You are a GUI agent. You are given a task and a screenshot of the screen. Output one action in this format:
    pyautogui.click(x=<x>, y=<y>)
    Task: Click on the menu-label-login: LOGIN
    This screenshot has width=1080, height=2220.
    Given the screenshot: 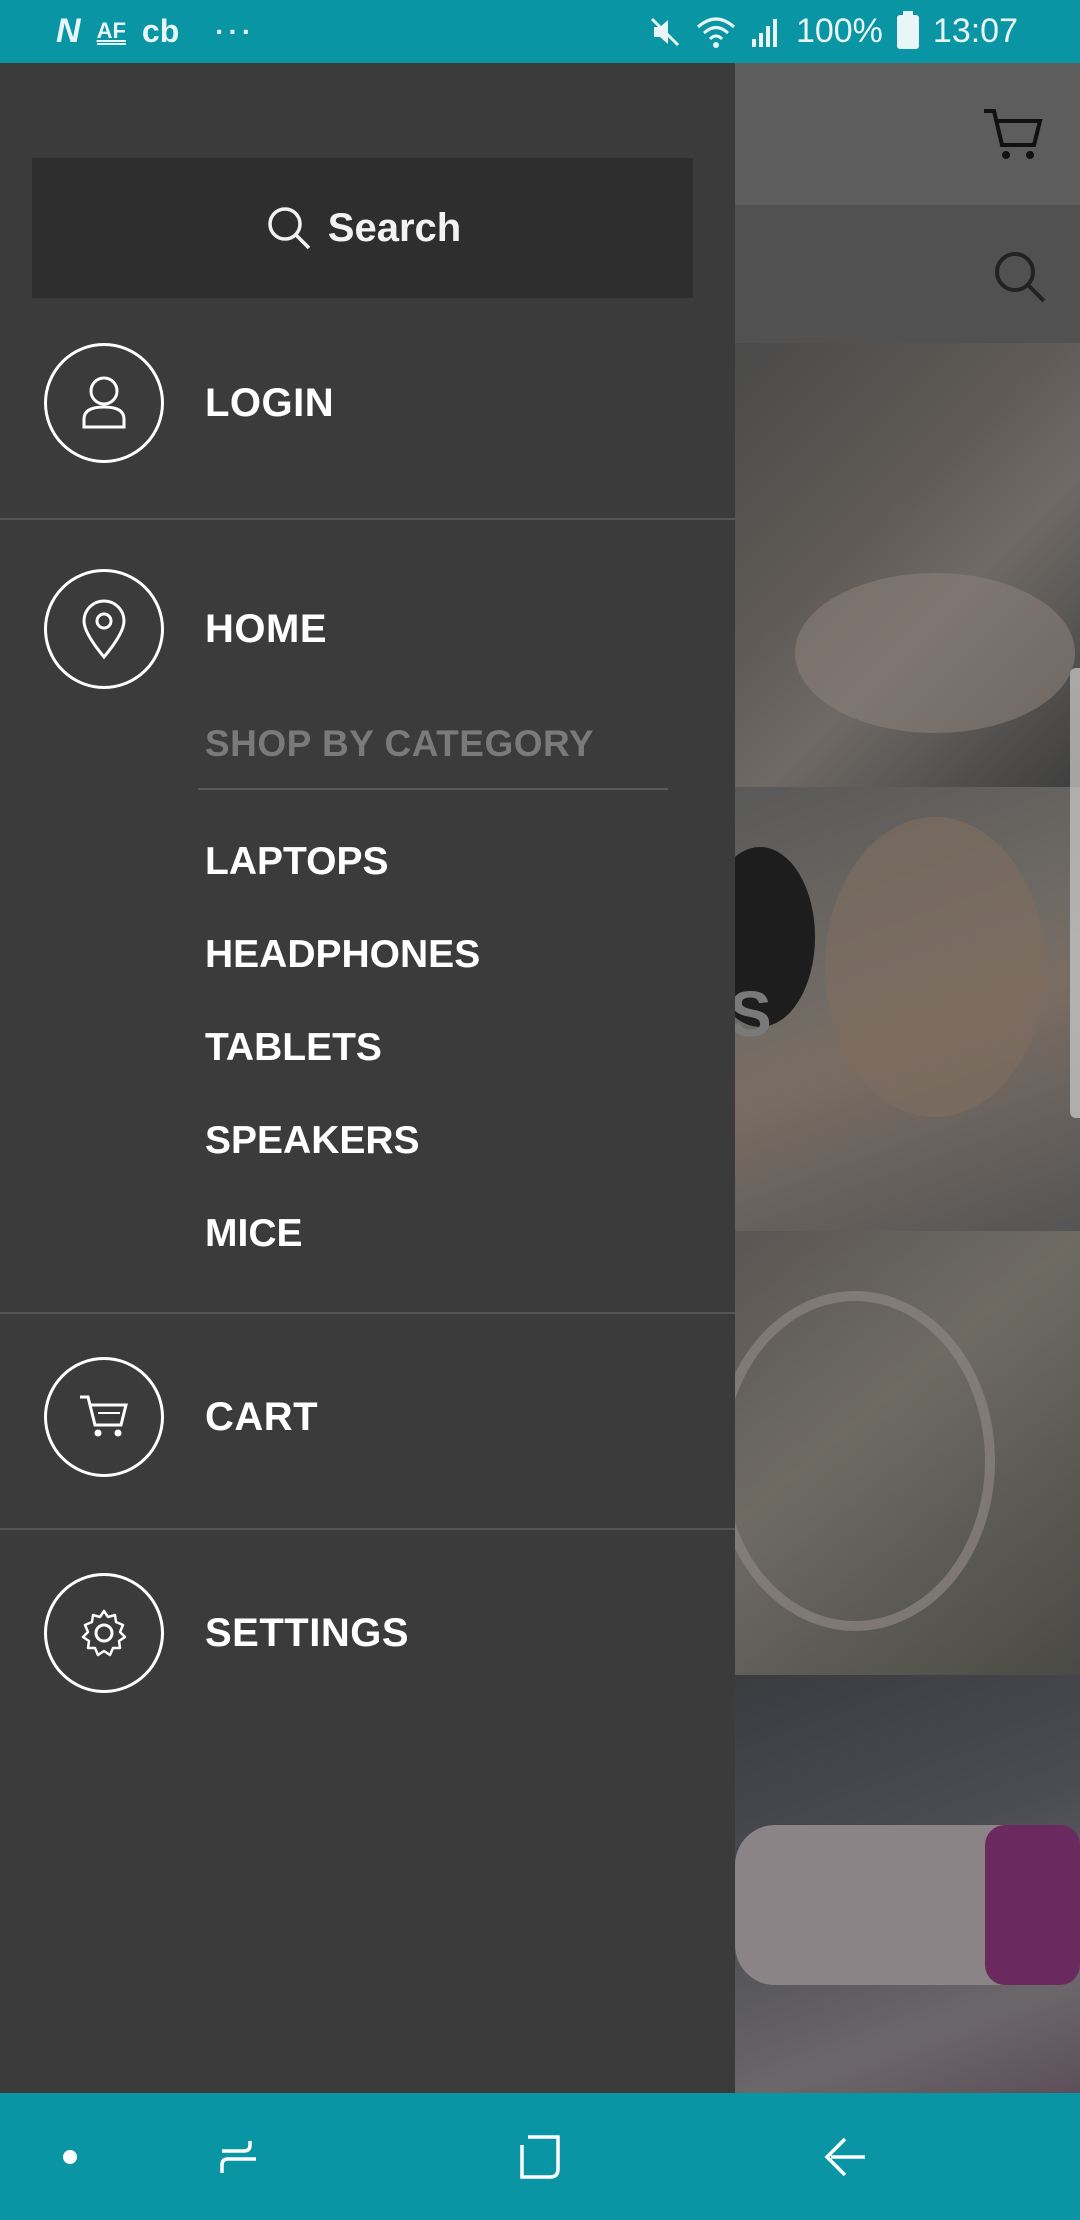 What is the action you would take?
    pyautogui.click(x=270, y=403)
    